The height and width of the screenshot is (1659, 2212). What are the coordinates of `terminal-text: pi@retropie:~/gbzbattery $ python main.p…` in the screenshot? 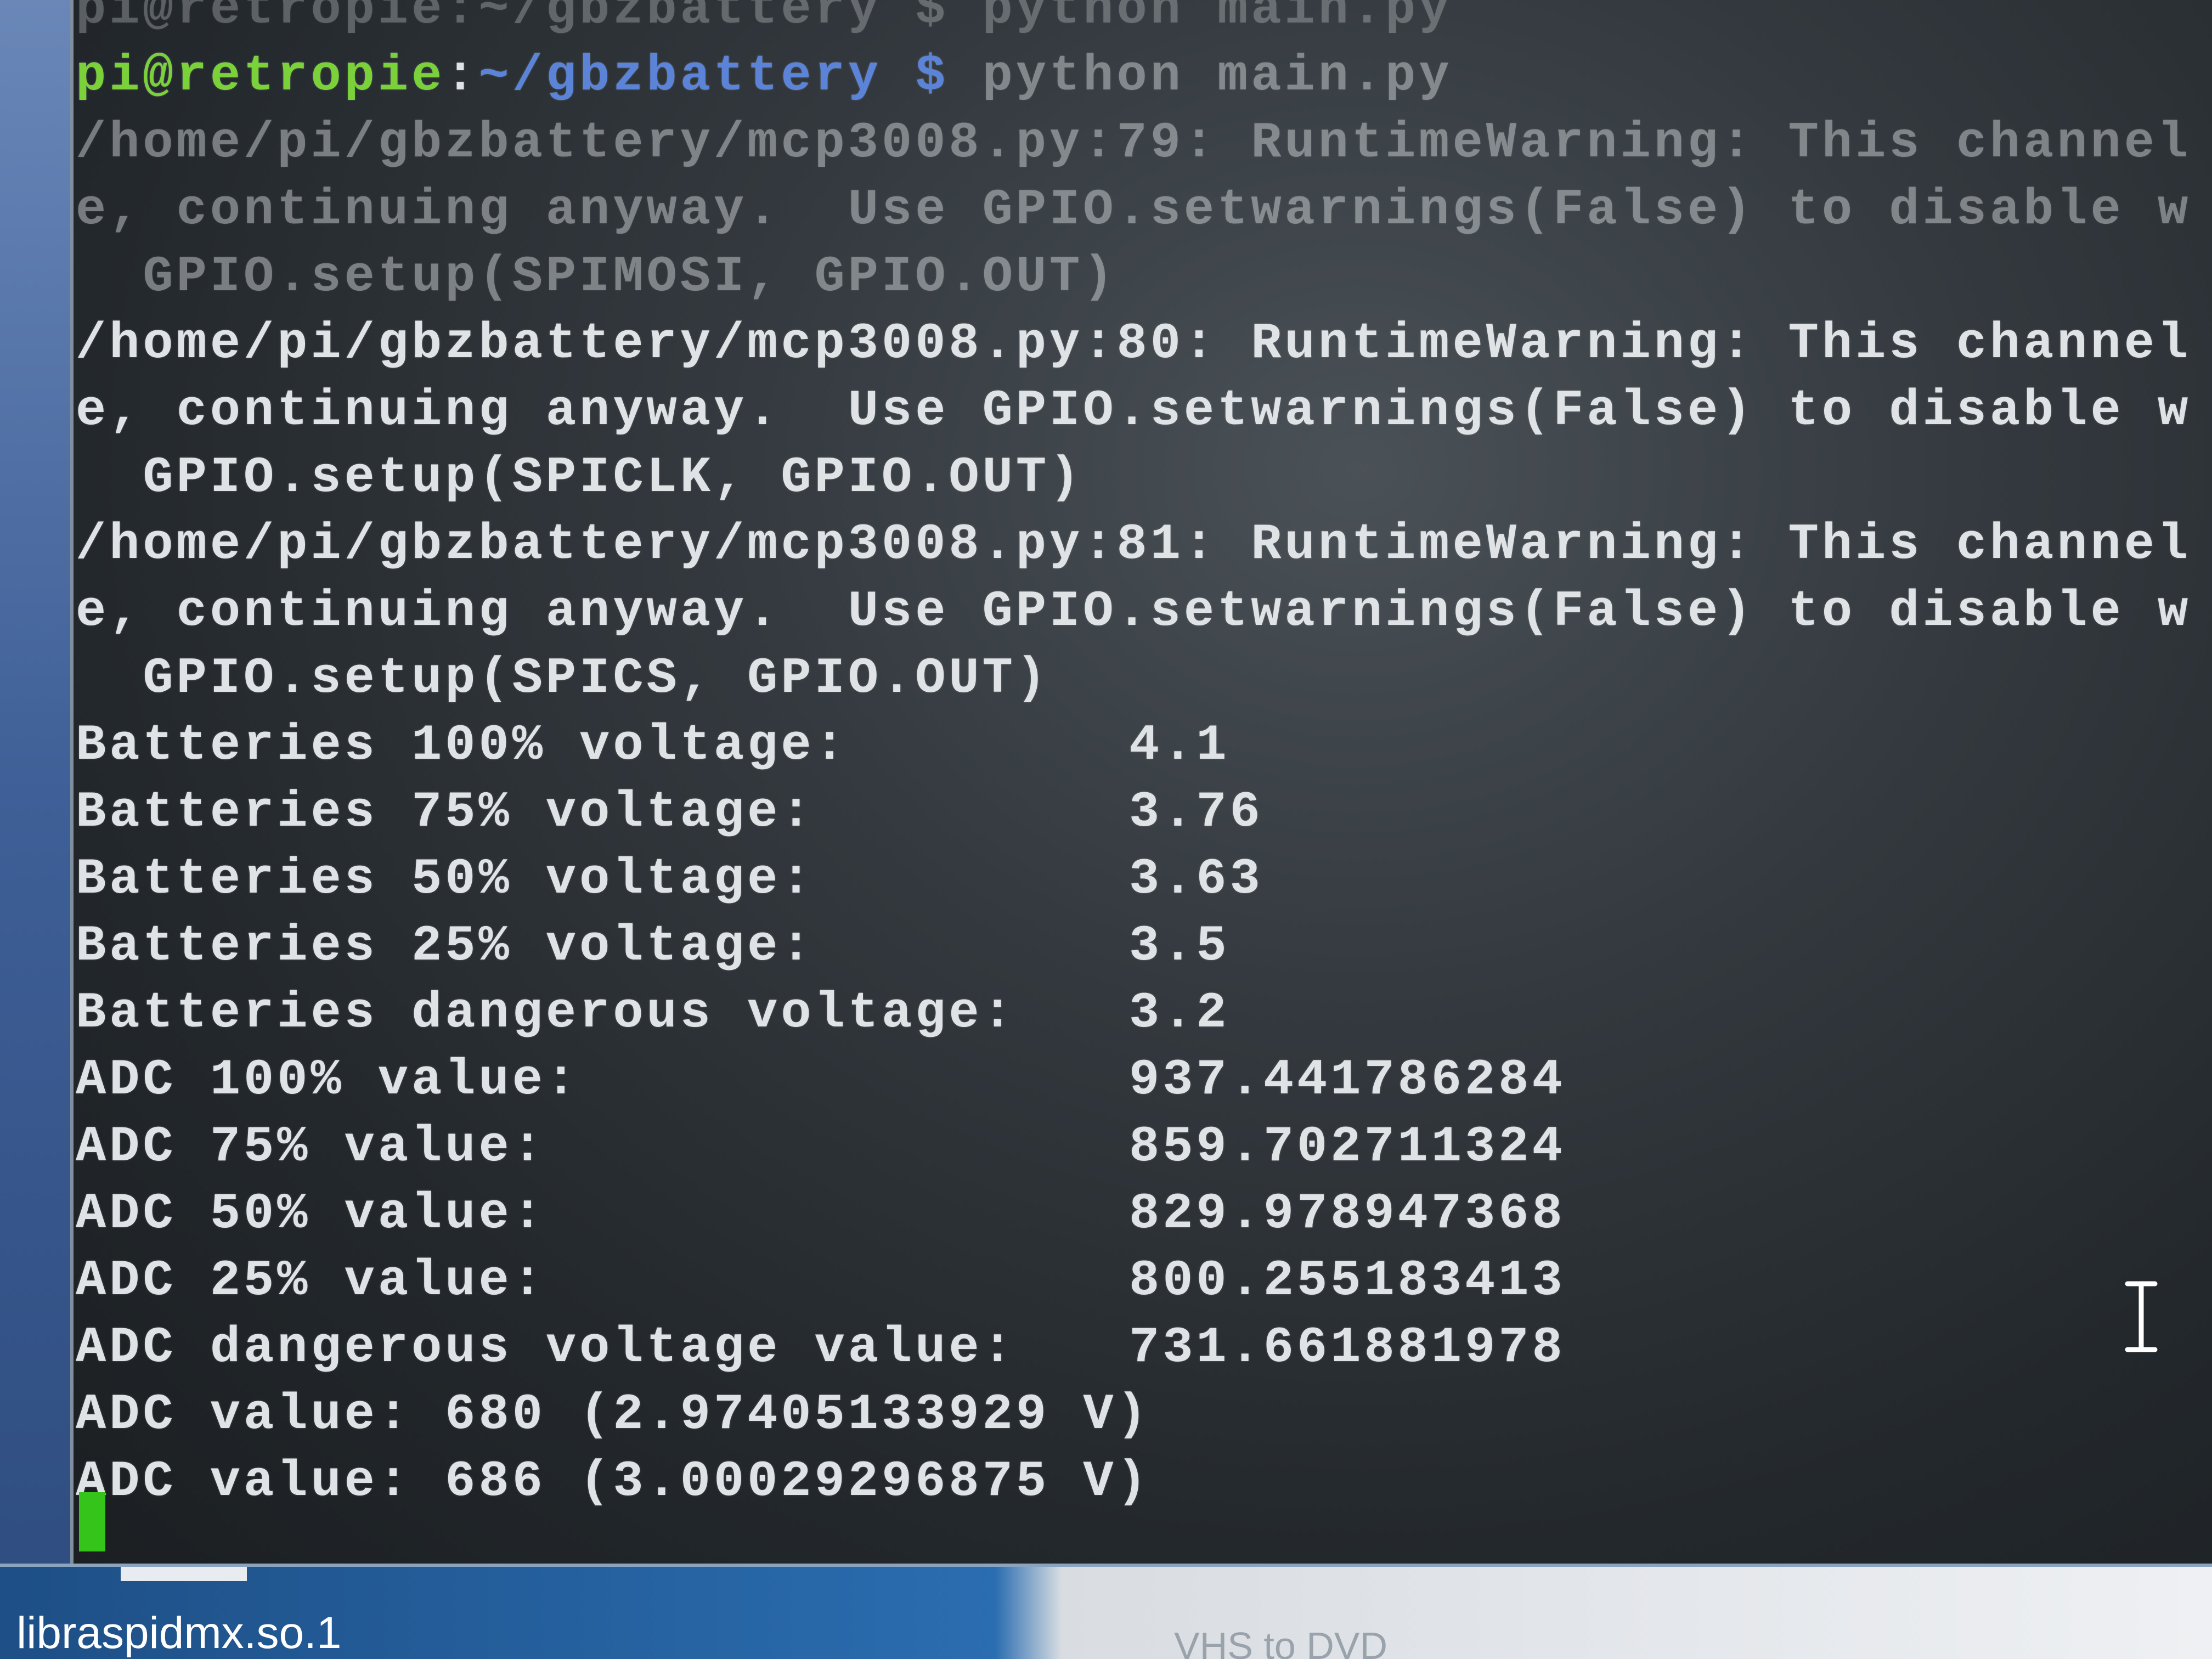 It's located at (764, 19).